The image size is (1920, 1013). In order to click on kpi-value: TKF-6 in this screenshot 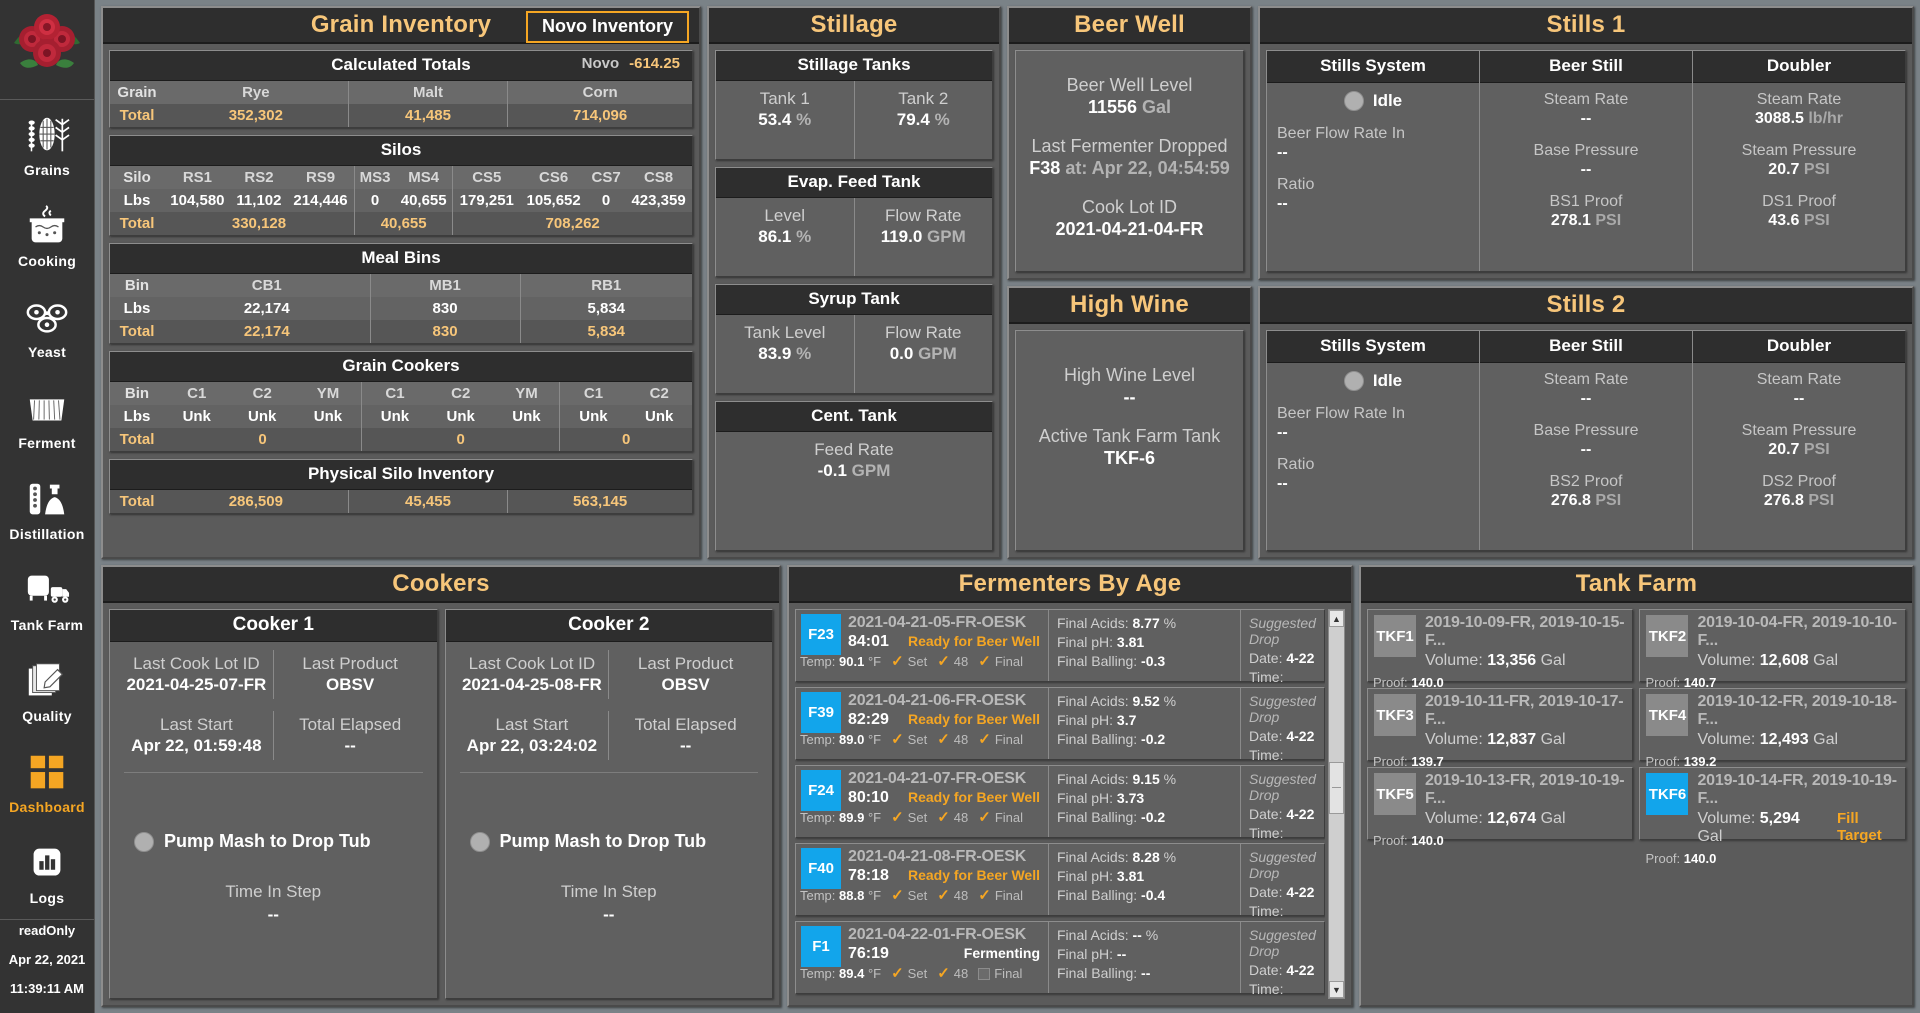, I will do `click(1129, 458)`.